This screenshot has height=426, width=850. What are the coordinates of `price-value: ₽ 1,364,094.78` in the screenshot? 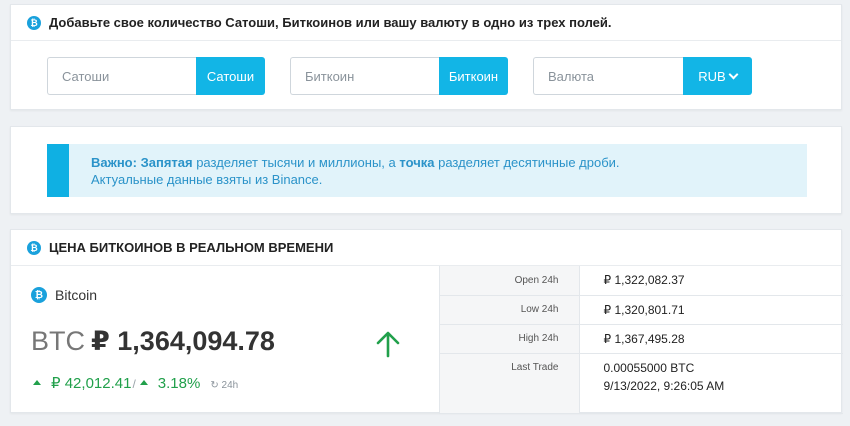 It's located at (183, 341).